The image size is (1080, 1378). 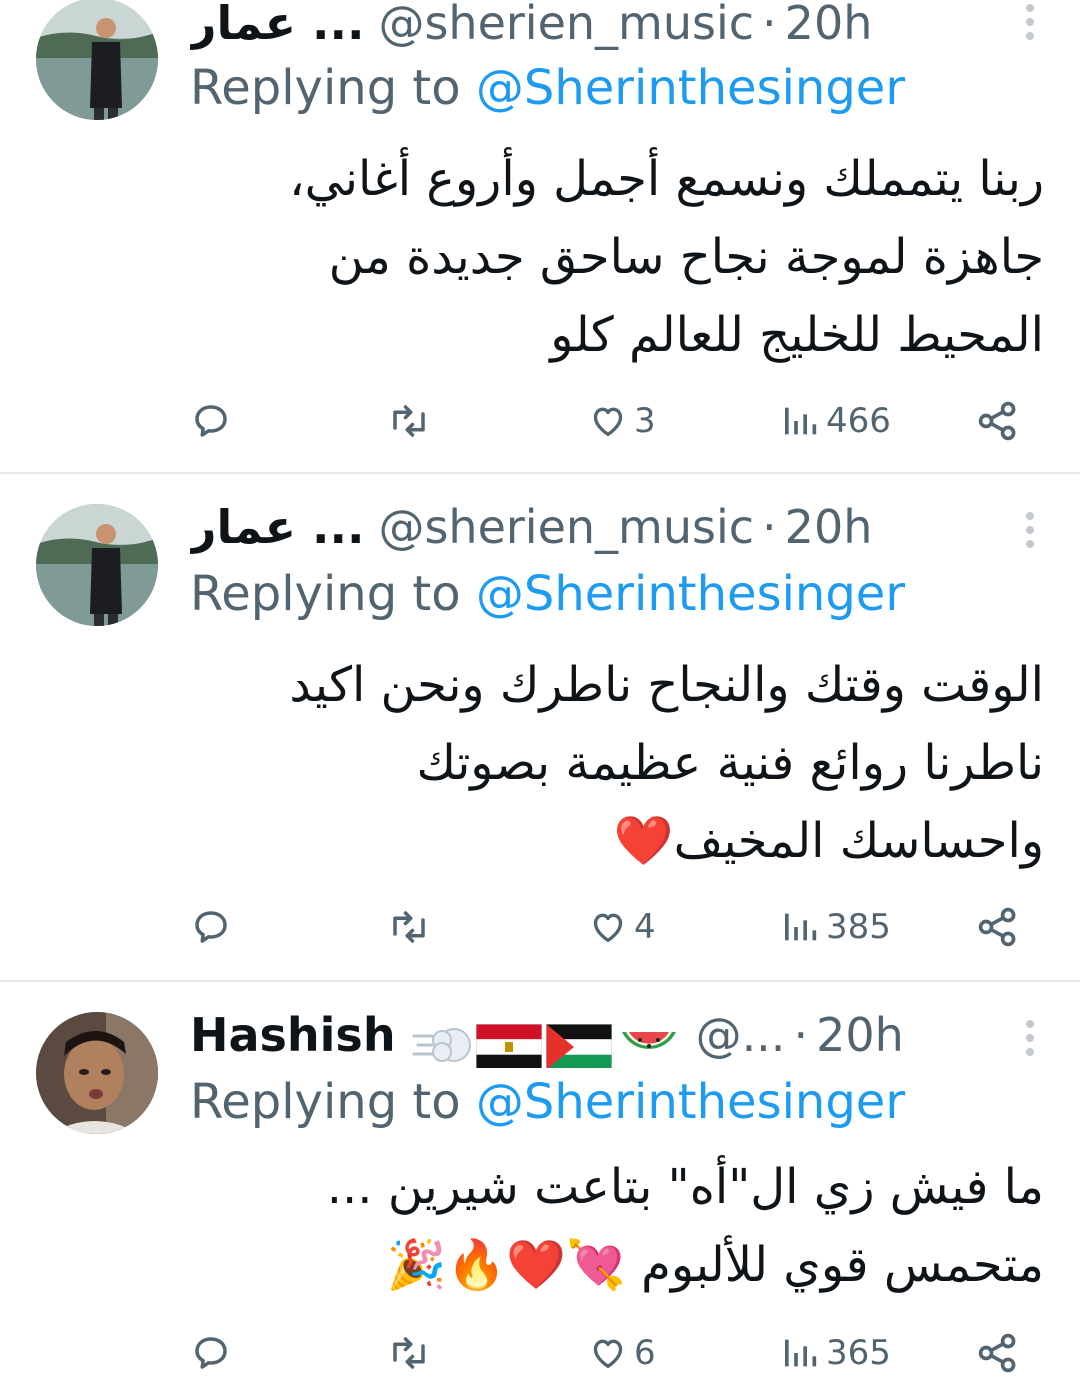 What do you see at coordinates (579, 1045) in the screenshot?
I see `flag-palestine-icon` at bounding box center [579, 1045].